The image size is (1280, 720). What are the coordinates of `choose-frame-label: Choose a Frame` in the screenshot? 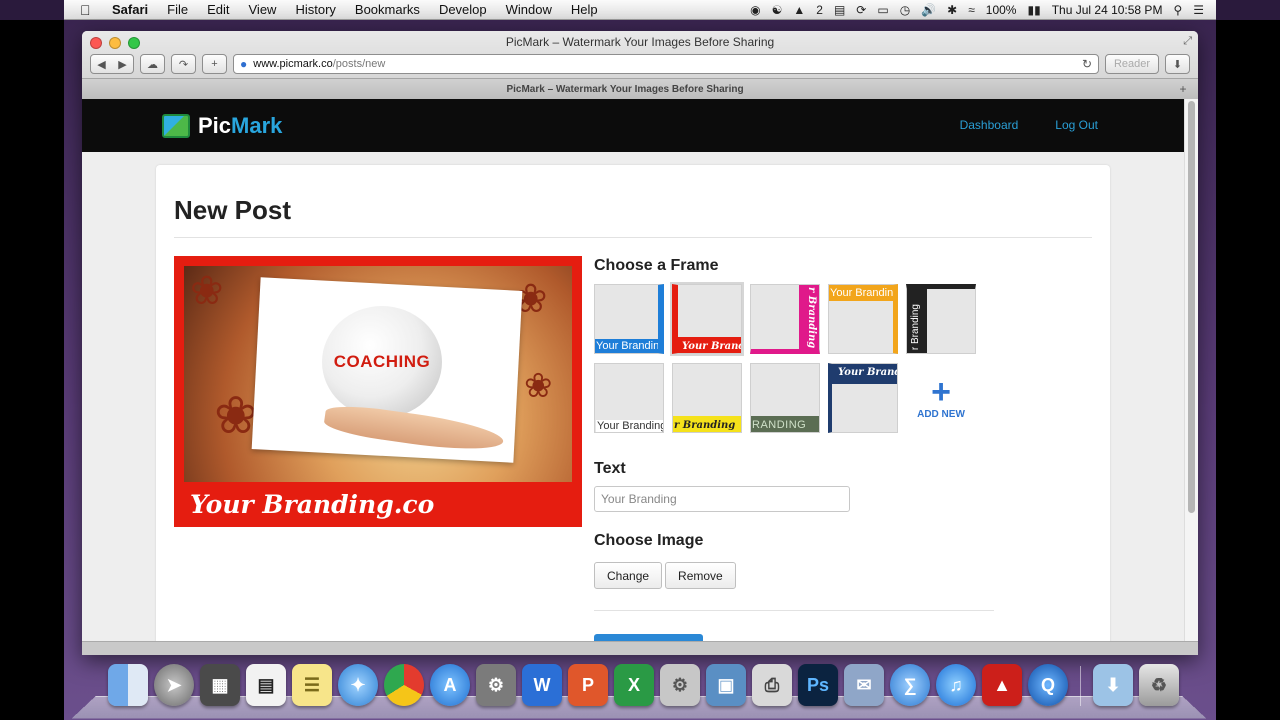 It's located at (656, 265).